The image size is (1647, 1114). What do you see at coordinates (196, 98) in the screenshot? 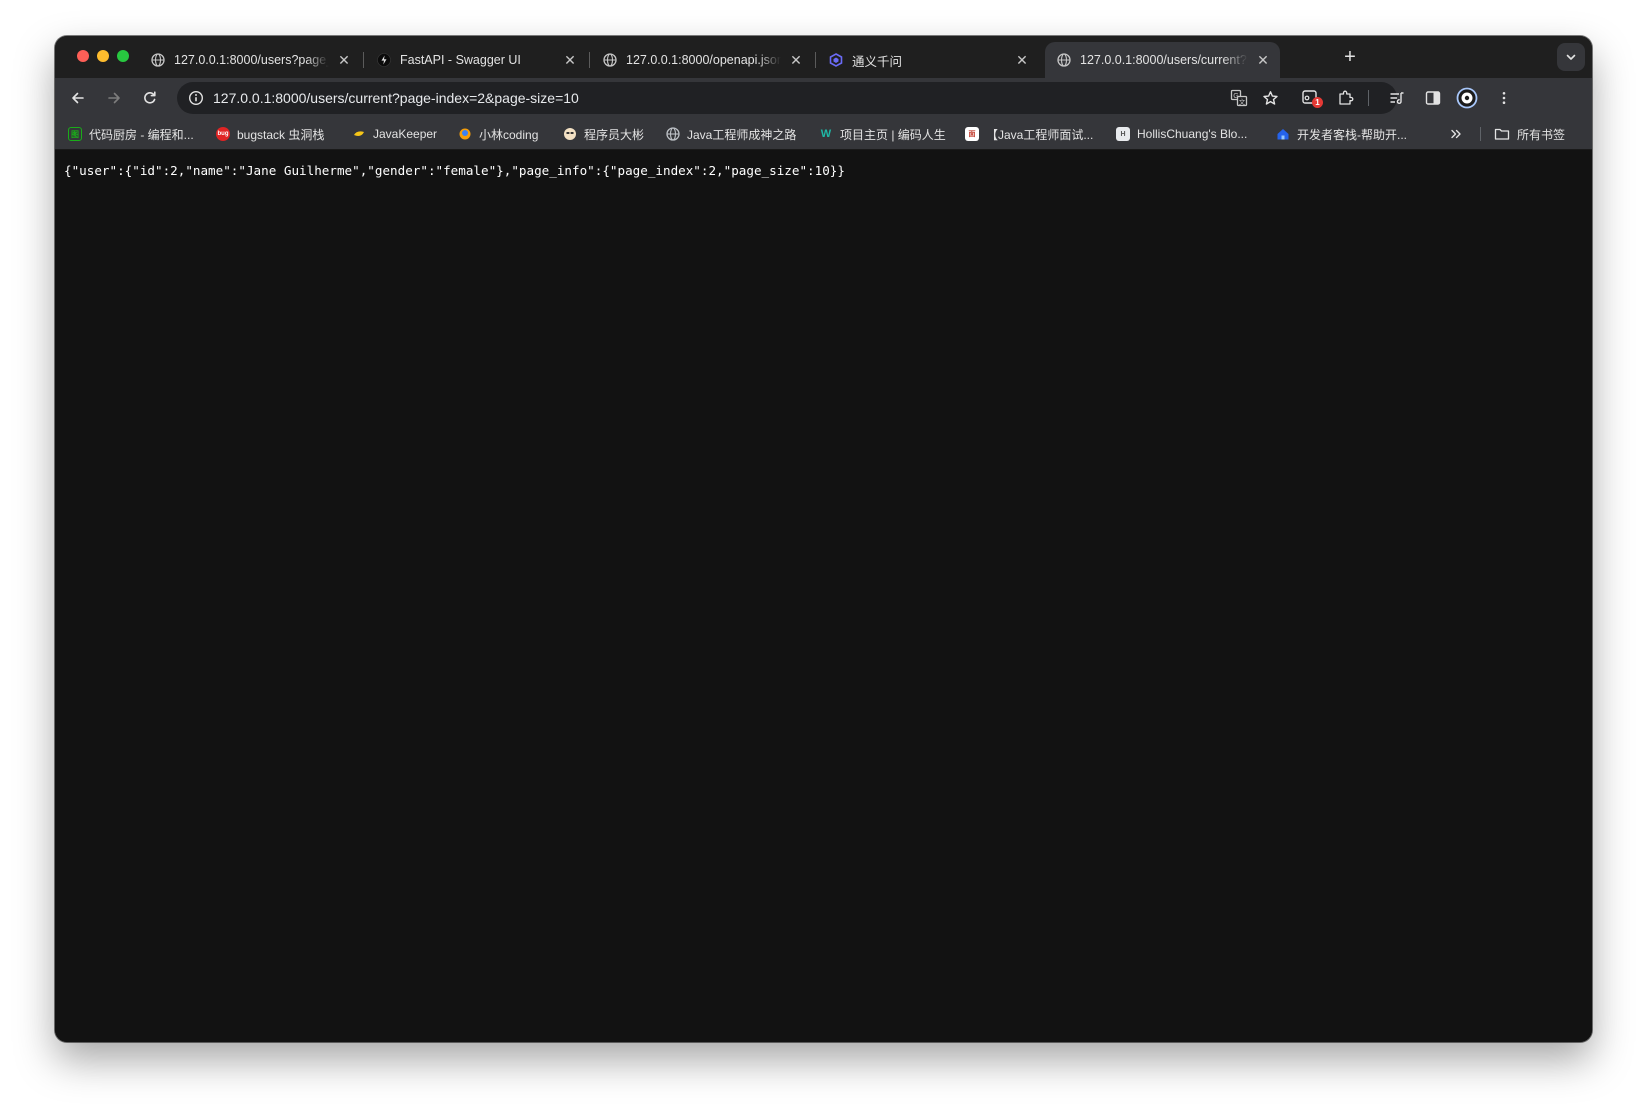
I see `info-icon` at bounding box center [196, 98].